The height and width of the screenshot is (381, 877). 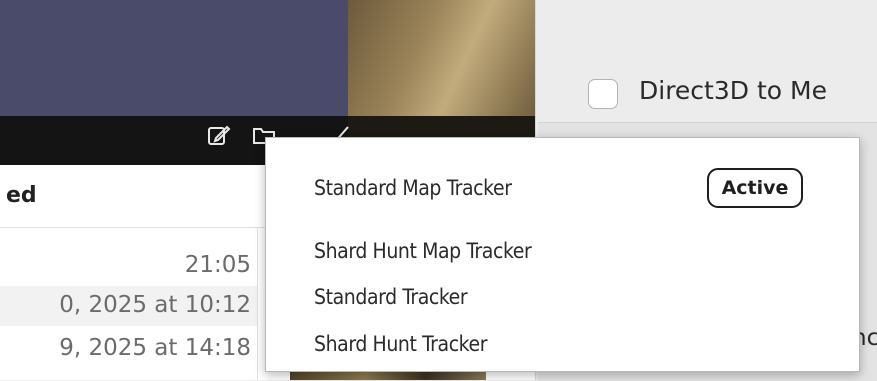 What do you see at coordinates (733, 90) in the screenshot?
I see `direct3d-checkbox-label: Direct3D to Me` at bounding box center [733, 90].